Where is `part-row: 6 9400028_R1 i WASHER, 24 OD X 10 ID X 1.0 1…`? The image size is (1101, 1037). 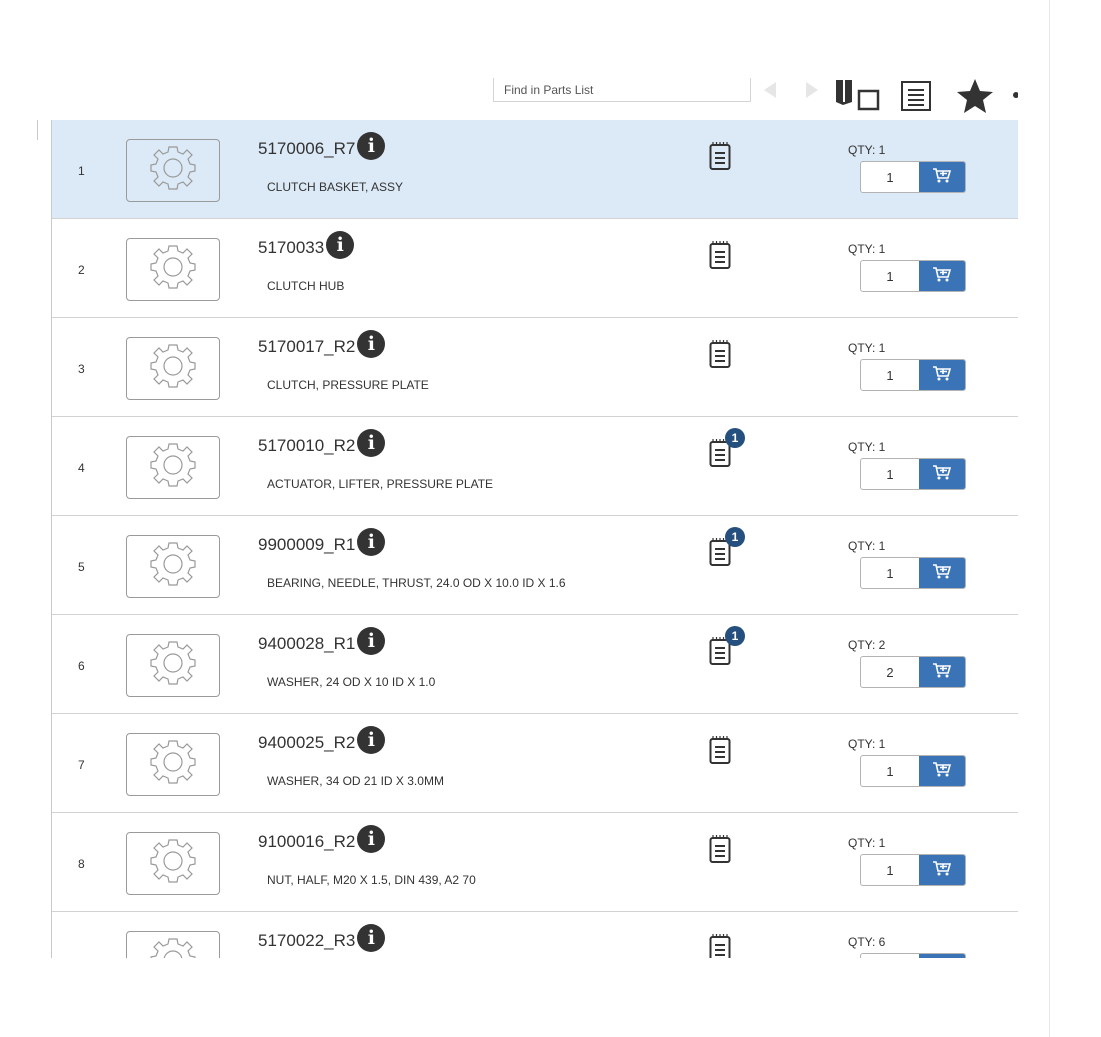
part-row: 6 9400028_R1 i WASHER, 24 OD X 10 ID X 1.0 1… is located at coordinates (535, 664).